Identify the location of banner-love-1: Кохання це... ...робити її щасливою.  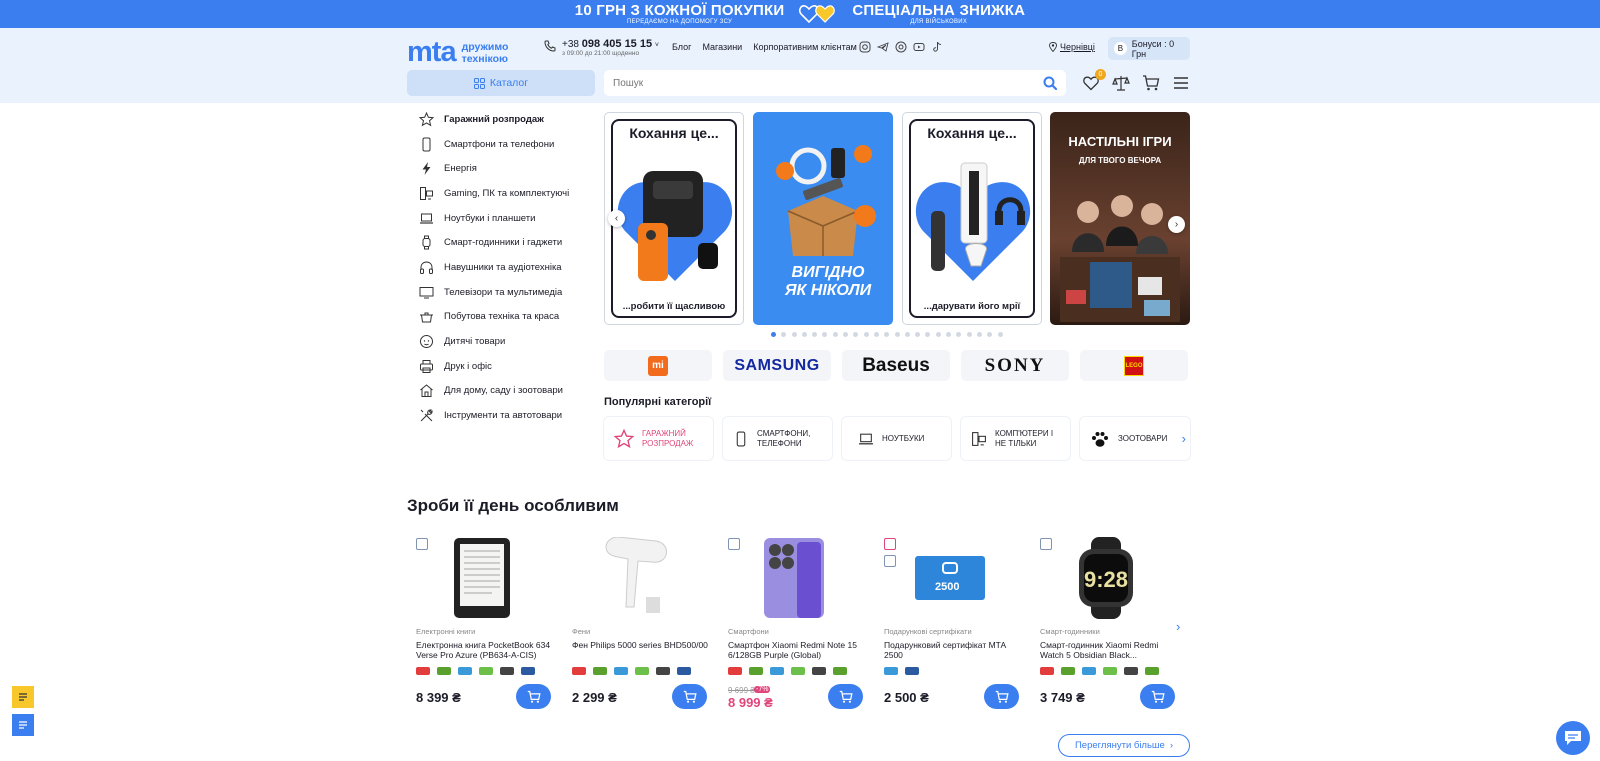
(674, 218).